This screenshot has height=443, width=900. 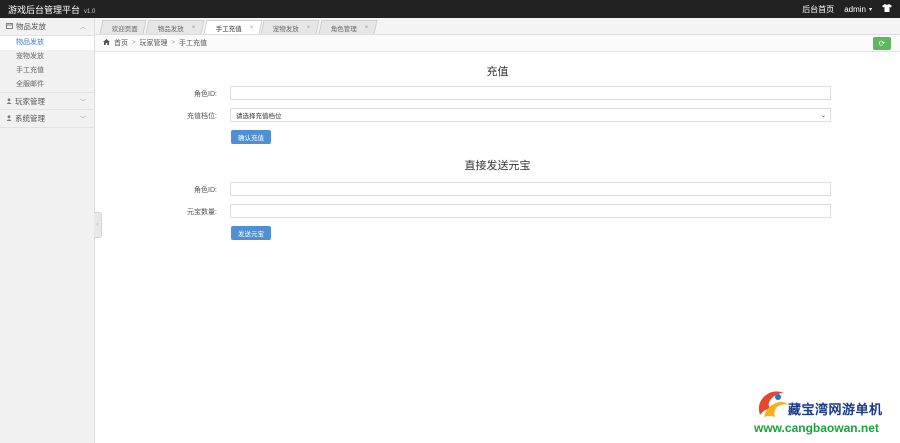 I want to click on tab-bar: 欢迎页面 物品发放 × 手工充值 × 宠物发放 × 角色管理 ×, so click(x=497, y=26).